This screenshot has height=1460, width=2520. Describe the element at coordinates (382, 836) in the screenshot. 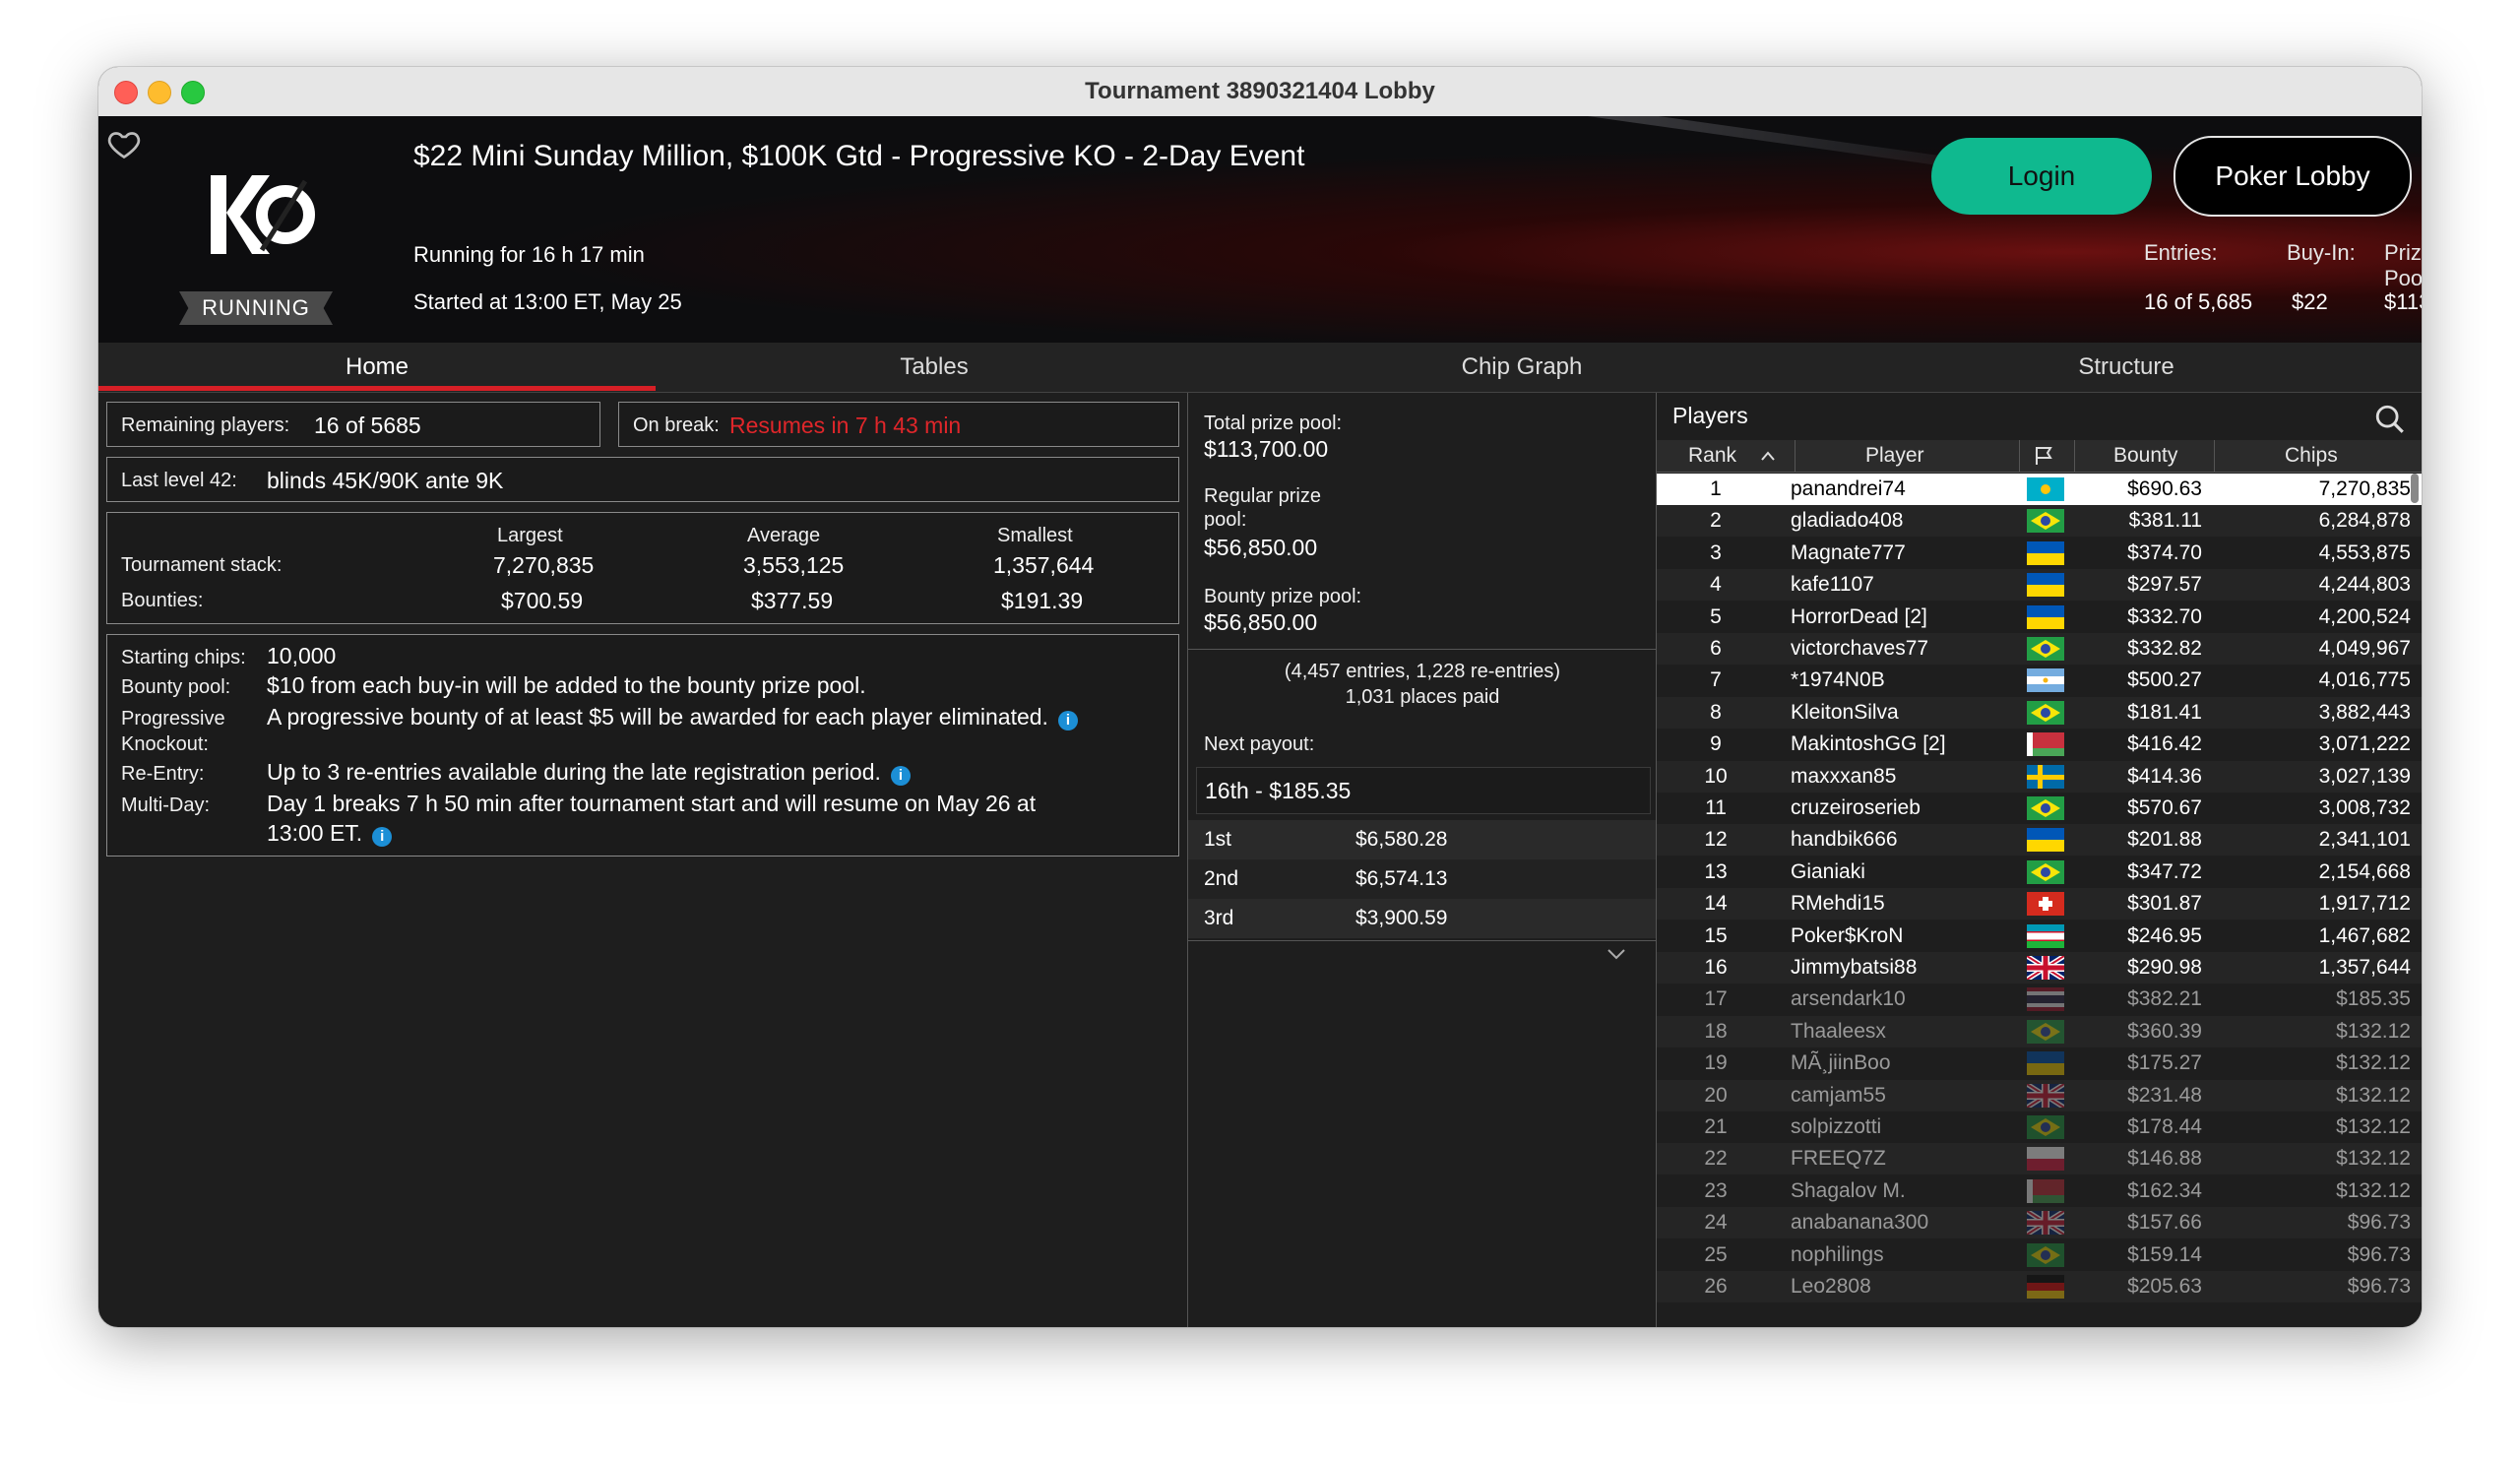

I see `multiday-info-icon: i` at that location.